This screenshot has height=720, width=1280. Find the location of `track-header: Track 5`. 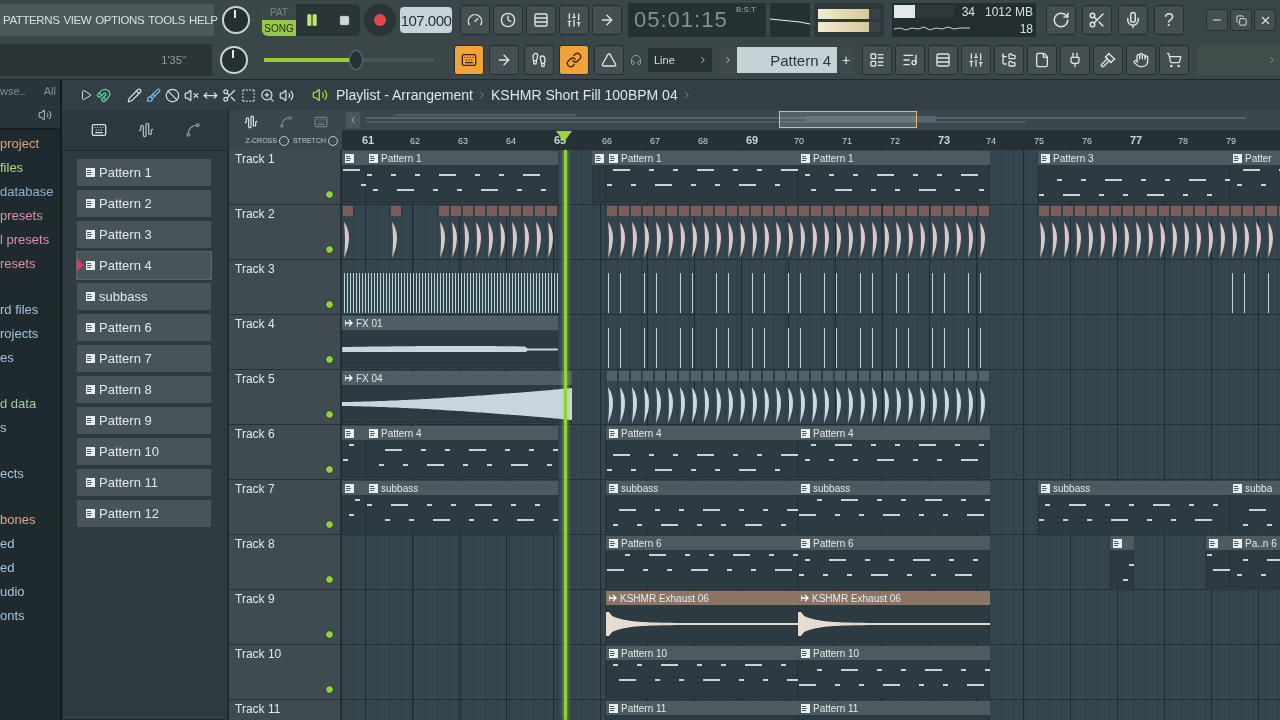

track-header: Track 5 is located at coordinates (285, 397).